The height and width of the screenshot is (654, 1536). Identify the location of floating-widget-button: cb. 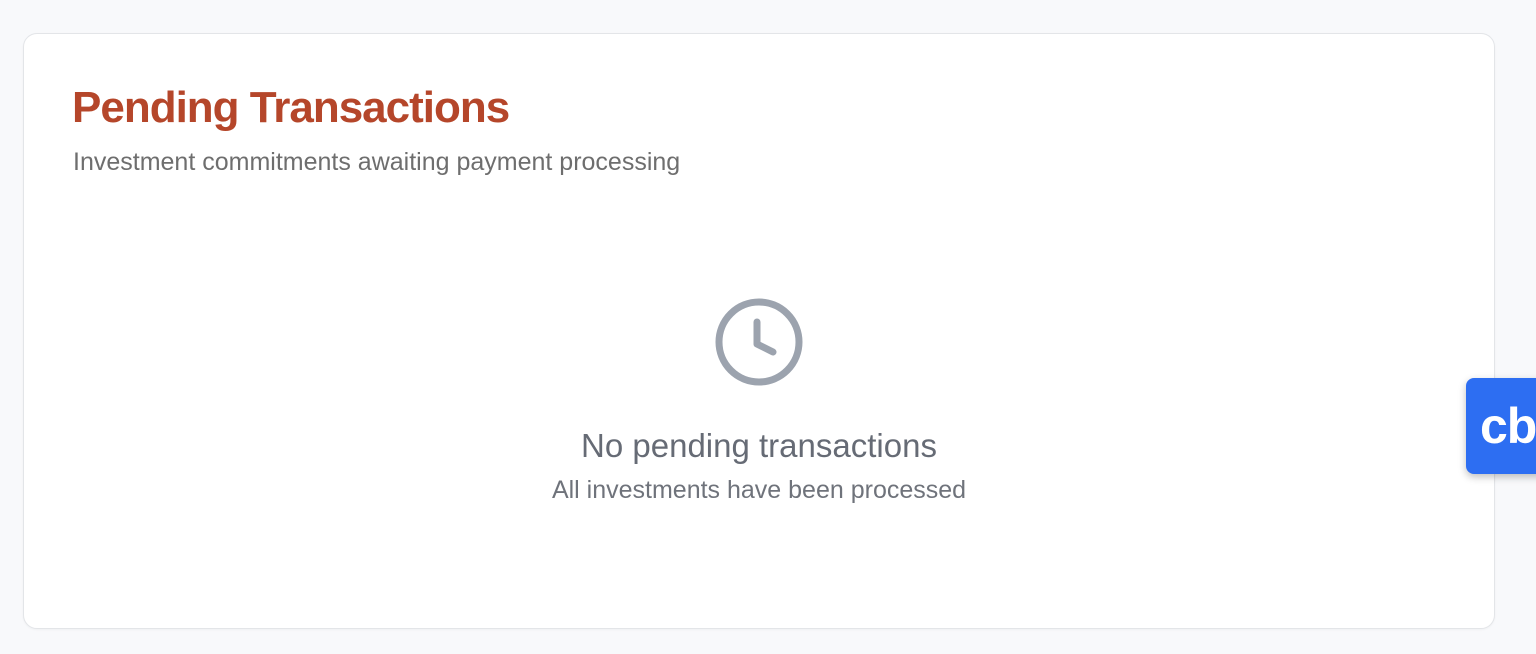
(1501, 426).